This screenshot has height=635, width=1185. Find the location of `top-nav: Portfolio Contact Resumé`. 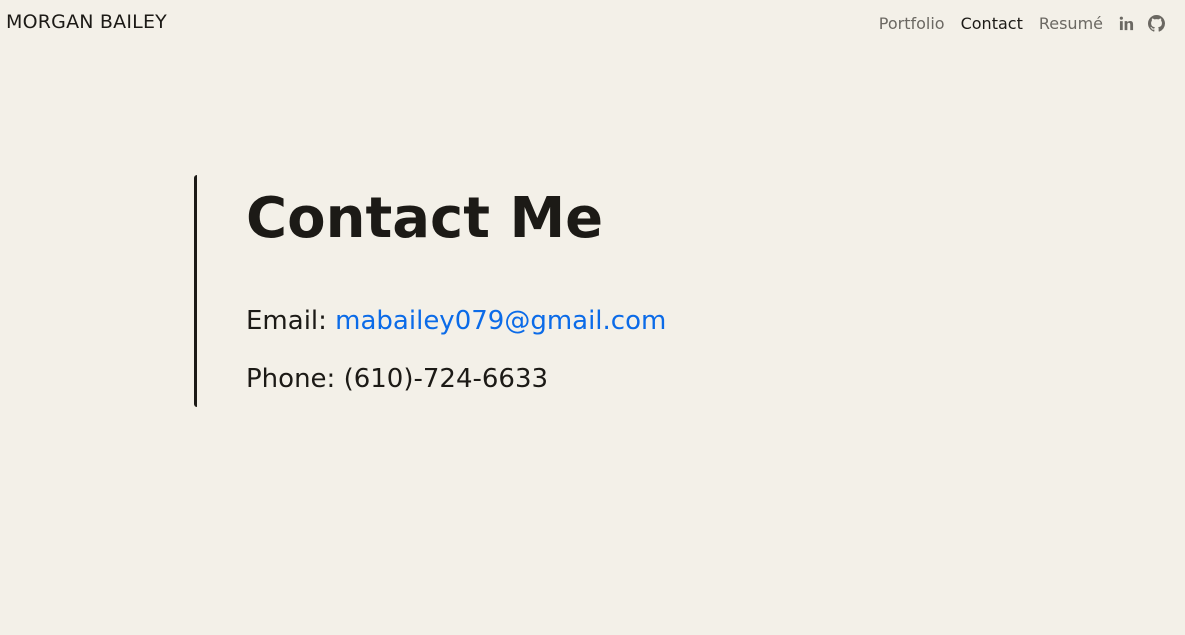

top-nav: Portfolio Contact Resumé is located at coordinates (1032, 23).